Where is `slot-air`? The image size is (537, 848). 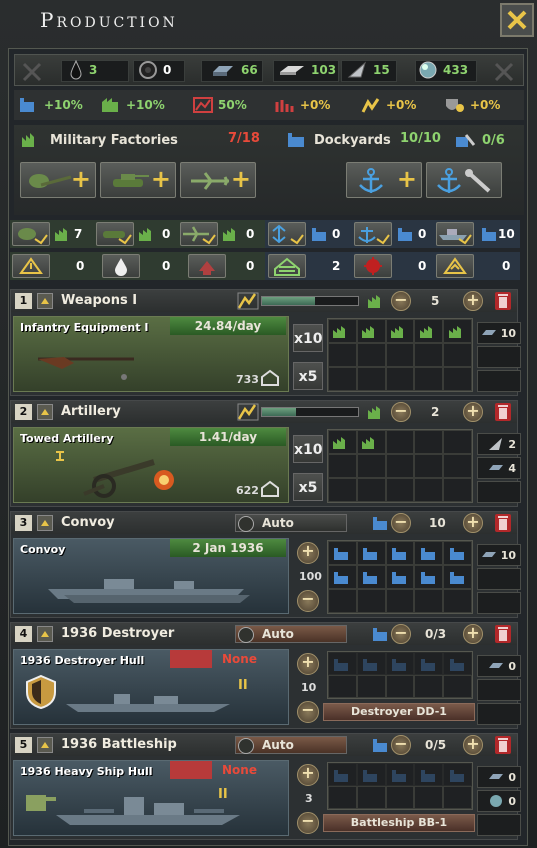
slot-air is located at coordinates (199, 234).